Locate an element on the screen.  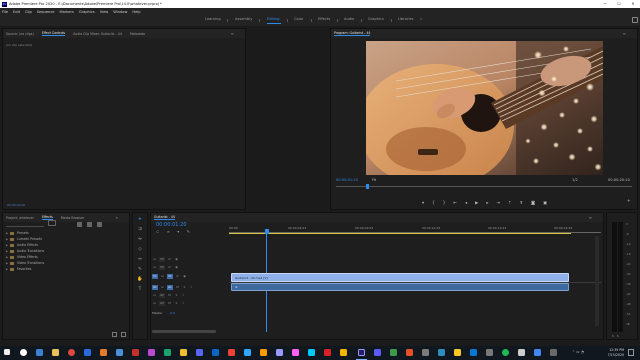
timeline-settings-icon: ✎ is located at coordinates (188, 231).